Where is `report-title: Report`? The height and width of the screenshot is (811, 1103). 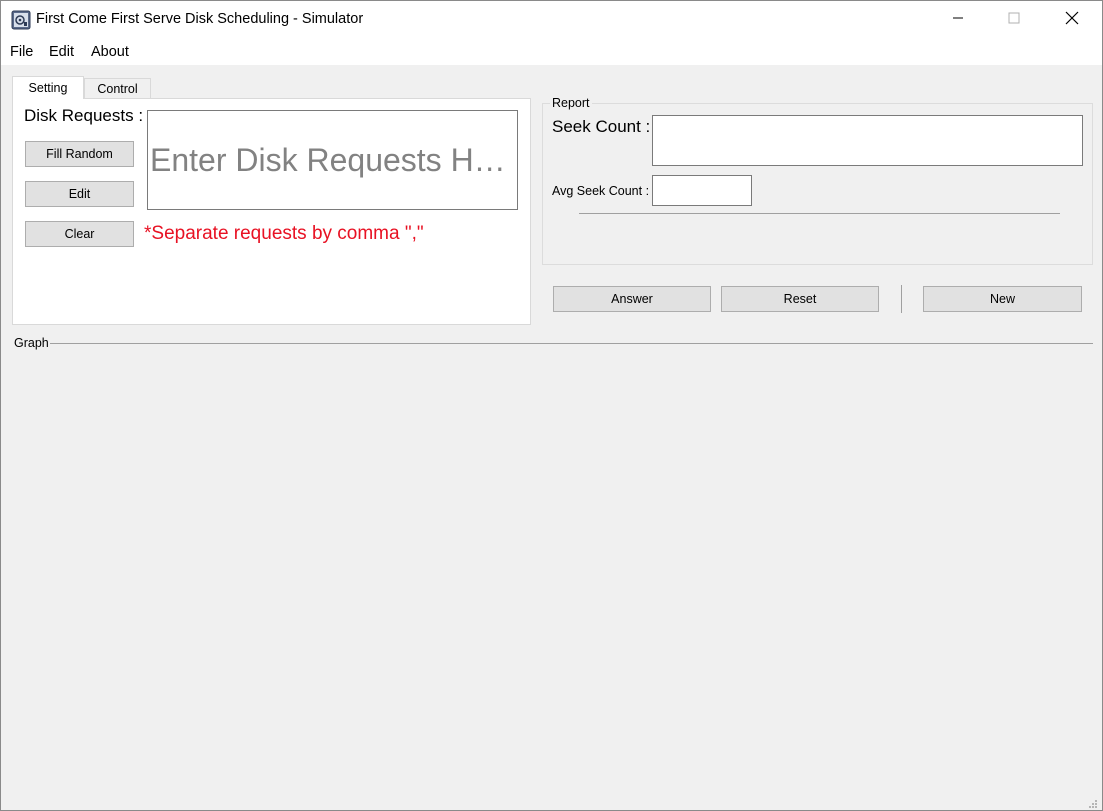
report-title: Report is located at coordinates (571, 103).